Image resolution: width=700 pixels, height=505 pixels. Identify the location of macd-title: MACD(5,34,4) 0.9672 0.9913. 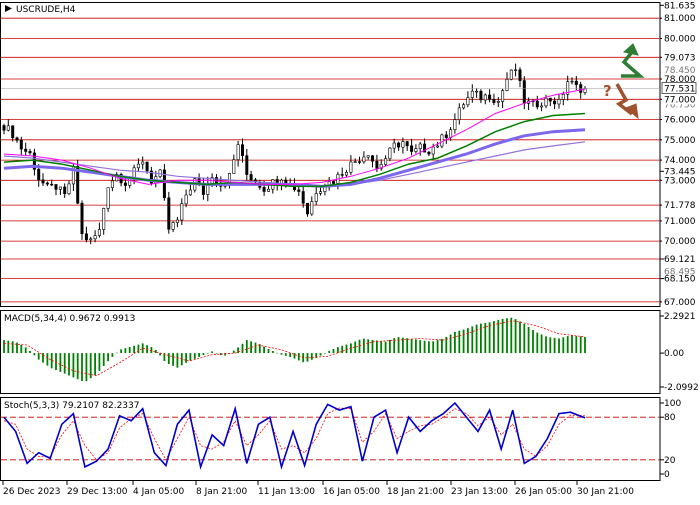
(69, 319).